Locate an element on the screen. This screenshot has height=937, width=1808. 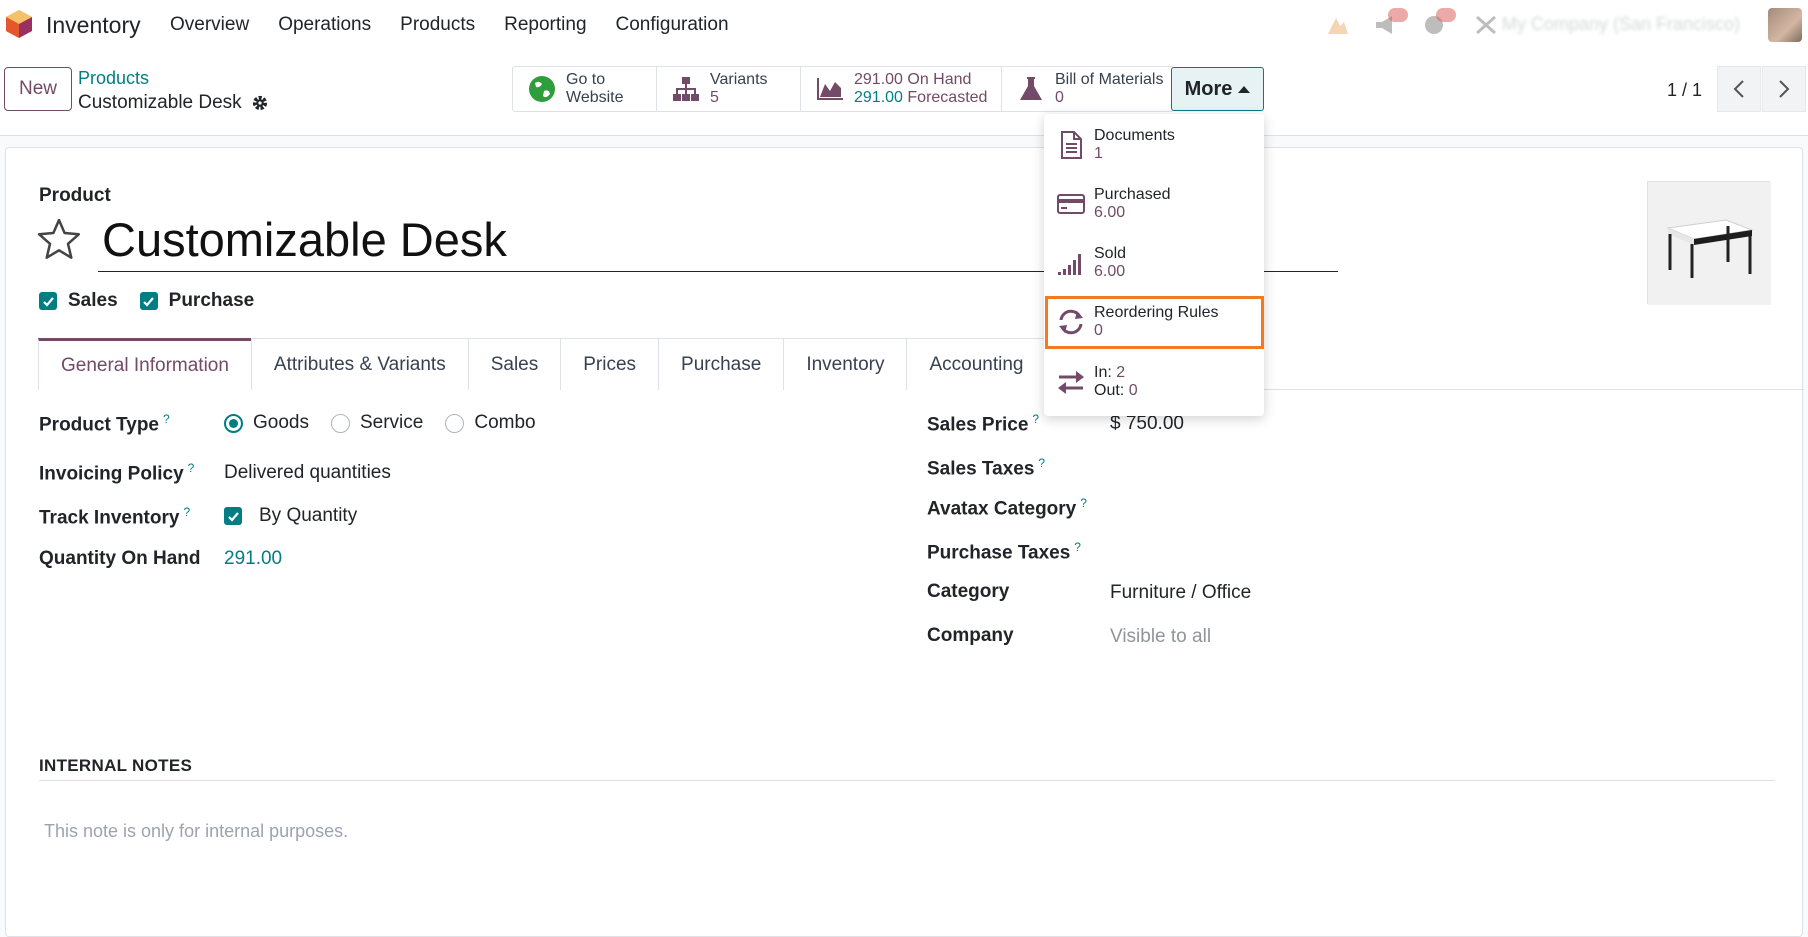
website-line1: Go to is located at coordinates (586, 79).